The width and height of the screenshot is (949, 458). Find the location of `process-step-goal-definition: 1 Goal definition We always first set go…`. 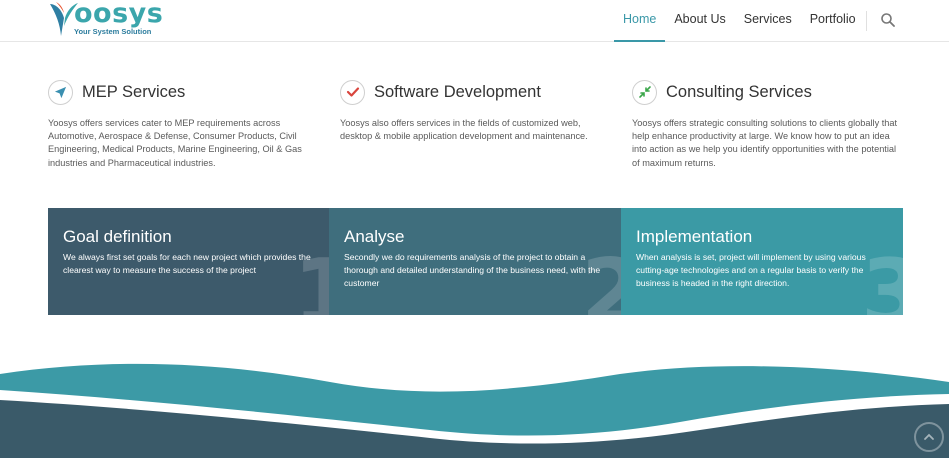

process-step-goal-definition: 1 Goal definition We always first set go… is located at coordinates (188, 261).